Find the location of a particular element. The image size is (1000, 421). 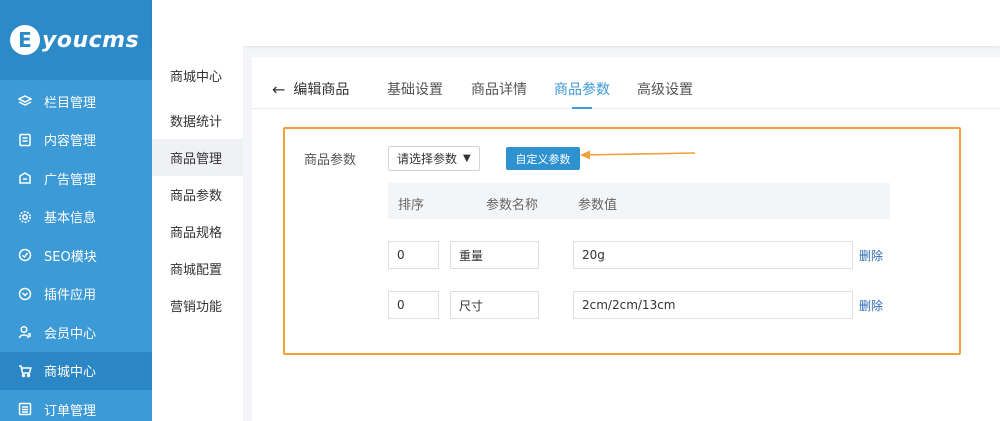

secondary-menu-list: 数据统计 商品管理 商品参数 商品规格 商城配置 营销功能 is located at coordinates (197, 213).